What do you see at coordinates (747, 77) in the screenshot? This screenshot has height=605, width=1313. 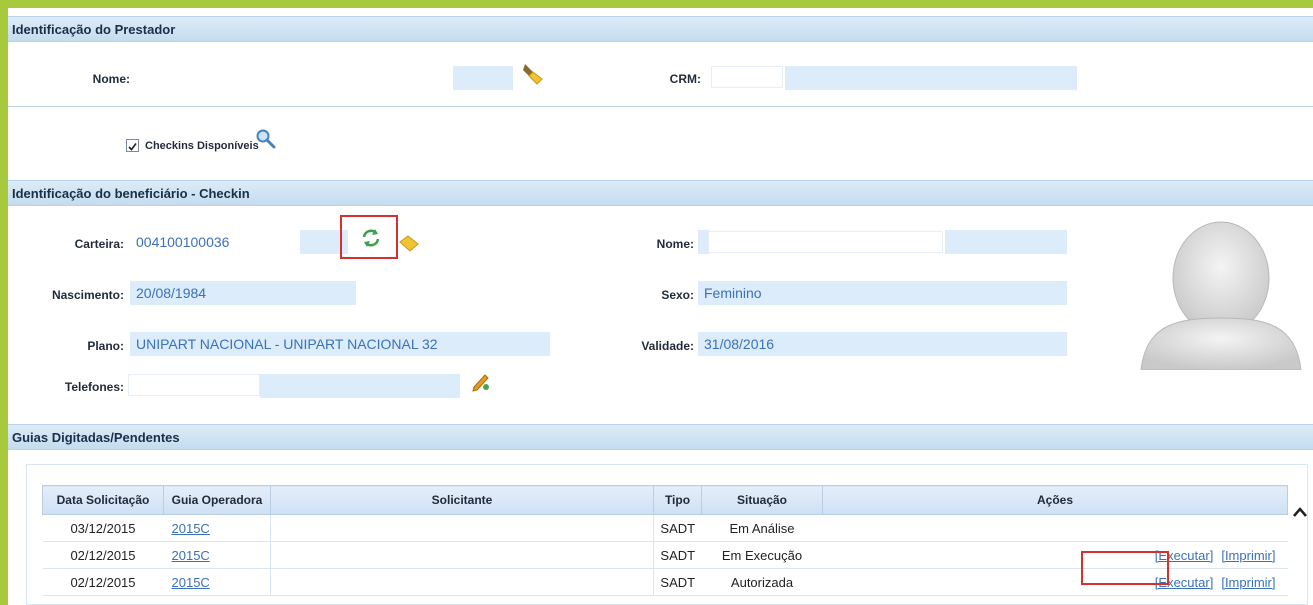 I see `crm-field-white` at bounding box center [747, 77].